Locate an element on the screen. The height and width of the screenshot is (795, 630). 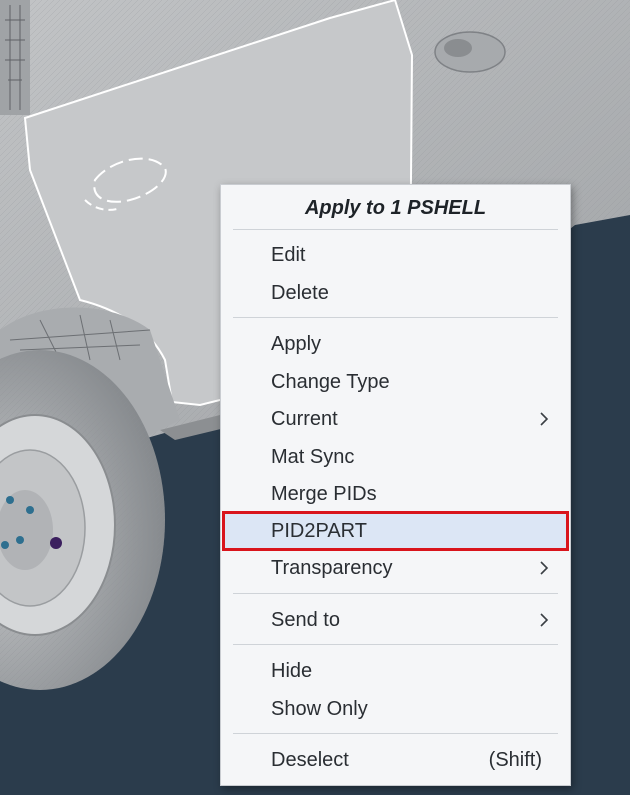
menu-item-delete: Delete is located at coordinates (395, 293).